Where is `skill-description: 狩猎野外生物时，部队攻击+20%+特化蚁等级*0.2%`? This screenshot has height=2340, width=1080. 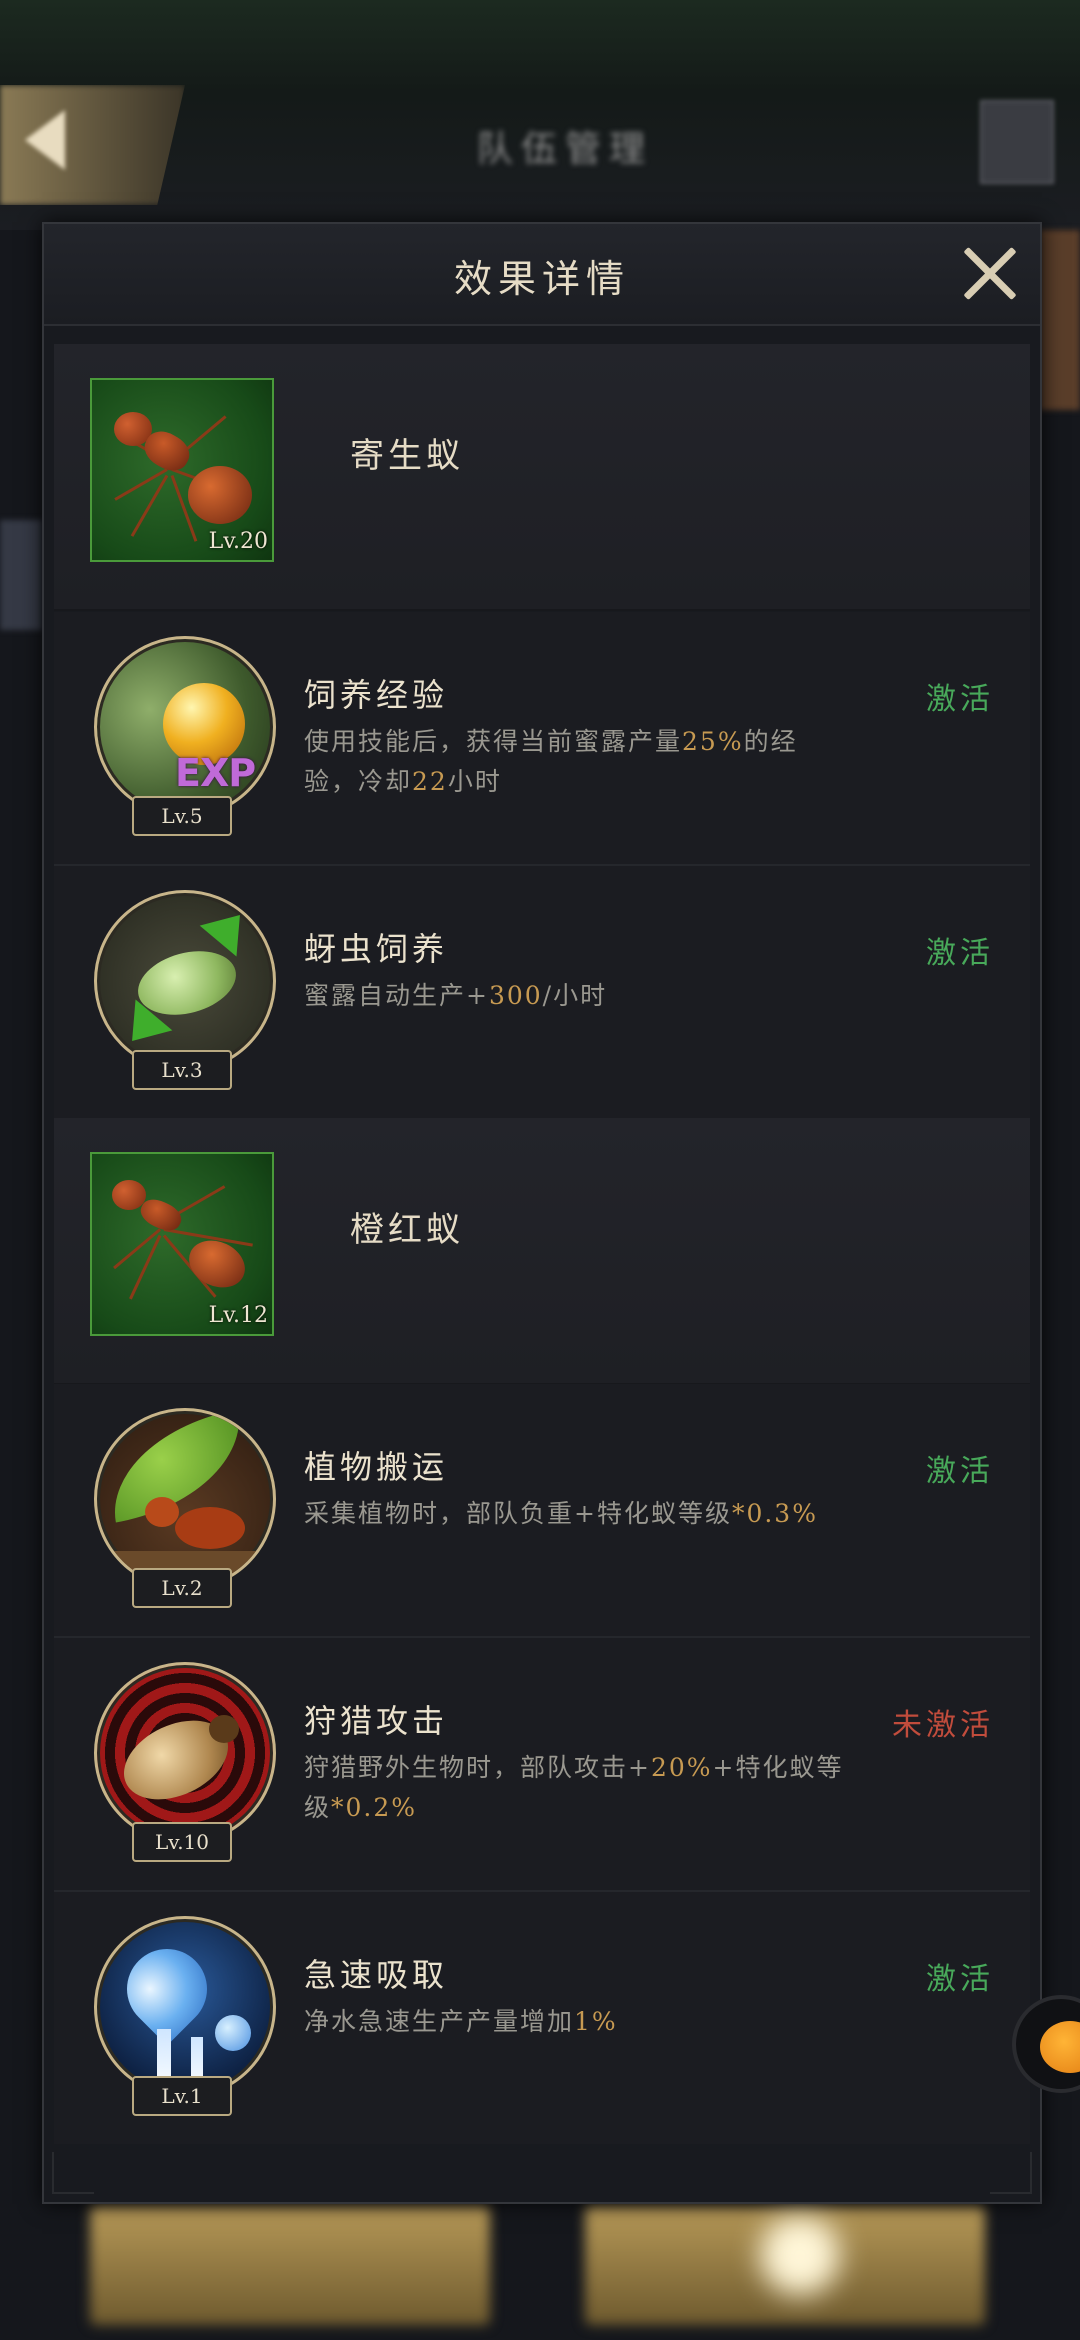
skill-description: 狩猎野外生物时，部队攻击+20%+特化蚁等级*0.2% is located at coordinates (574, 1787).